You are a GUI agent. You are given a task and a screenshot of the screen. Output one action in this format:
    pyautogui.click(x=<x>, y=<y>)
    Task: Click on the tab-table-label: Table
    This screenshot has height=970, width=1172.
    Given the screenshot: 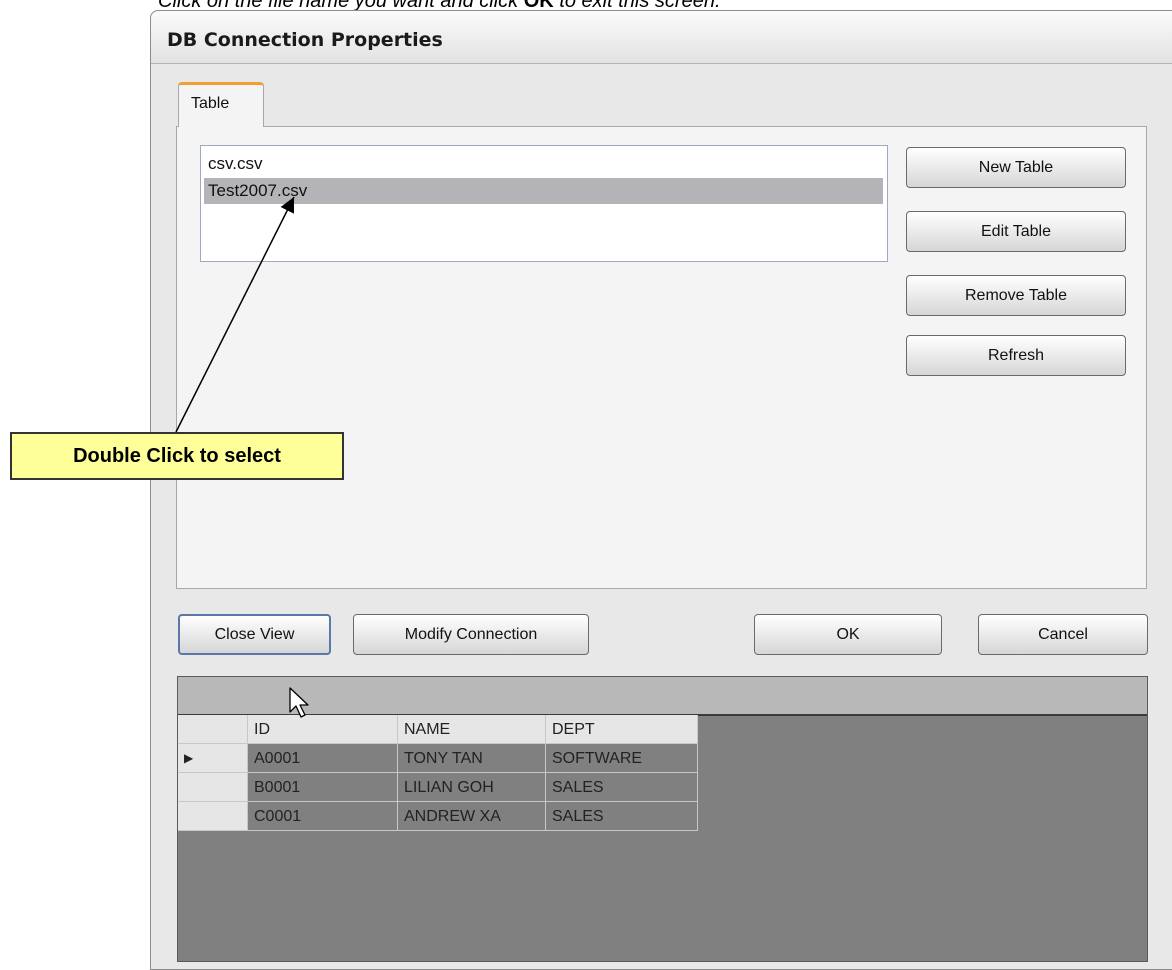 What is the action you would take?
    pyautogui.click(x=210, y=103)
    